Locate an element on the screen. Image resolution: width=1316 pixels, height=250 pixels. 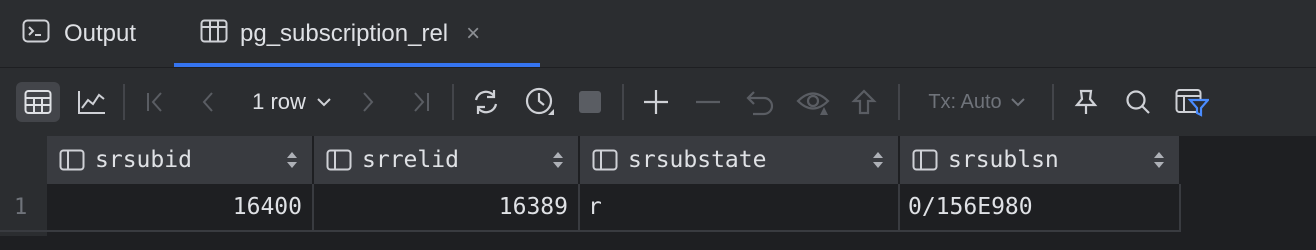
pin-tab-button is located at coordinates (1086, 102).